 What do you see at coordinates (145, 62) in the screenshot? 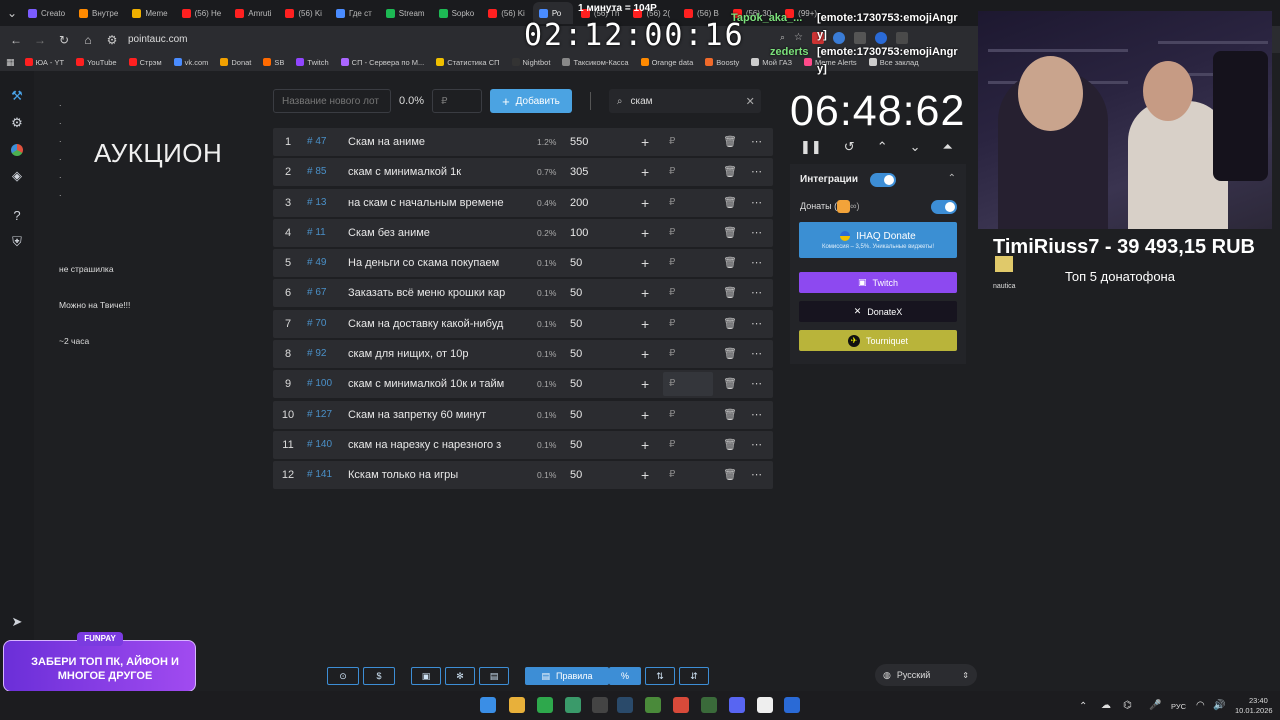
I see `bookmark-item: Стрэм` at bounding box center [145, 62].